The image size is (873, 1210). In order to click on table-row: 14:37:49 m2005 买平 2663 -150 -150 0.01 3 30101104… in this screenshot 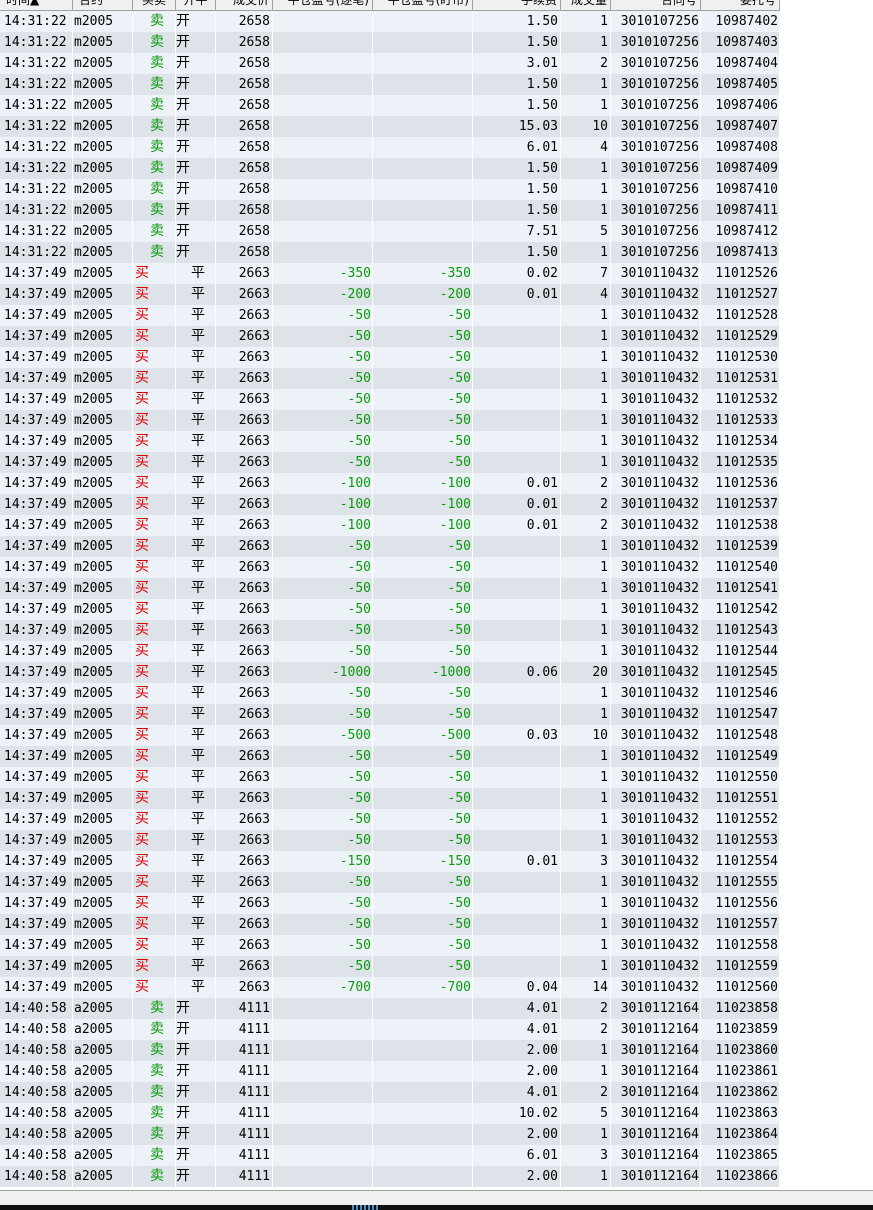, I will do `click(390, 861)`.